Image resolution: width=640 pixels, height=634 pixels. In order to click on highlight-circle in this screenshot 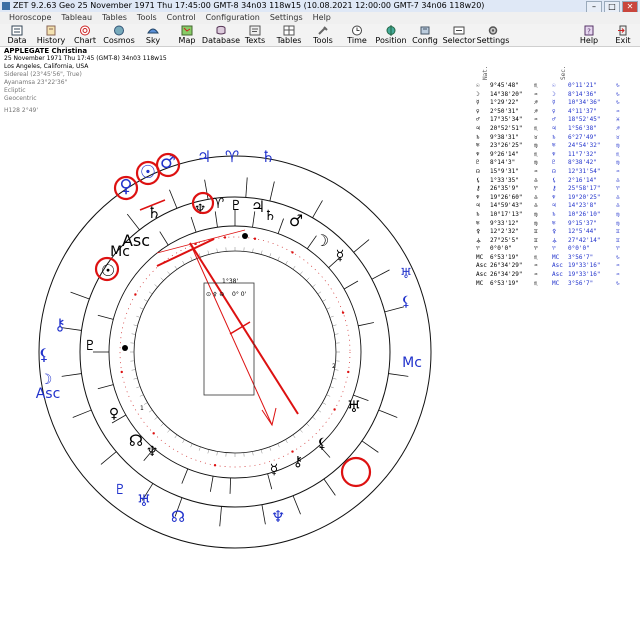, I will do `click(356, 472)`.